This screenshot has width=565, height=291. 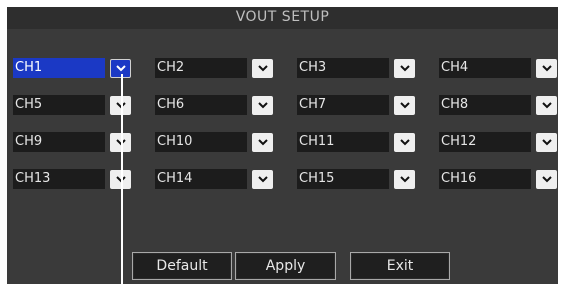 I want to click on channel-select-ch5: CH5, so click(x=72, y=105).